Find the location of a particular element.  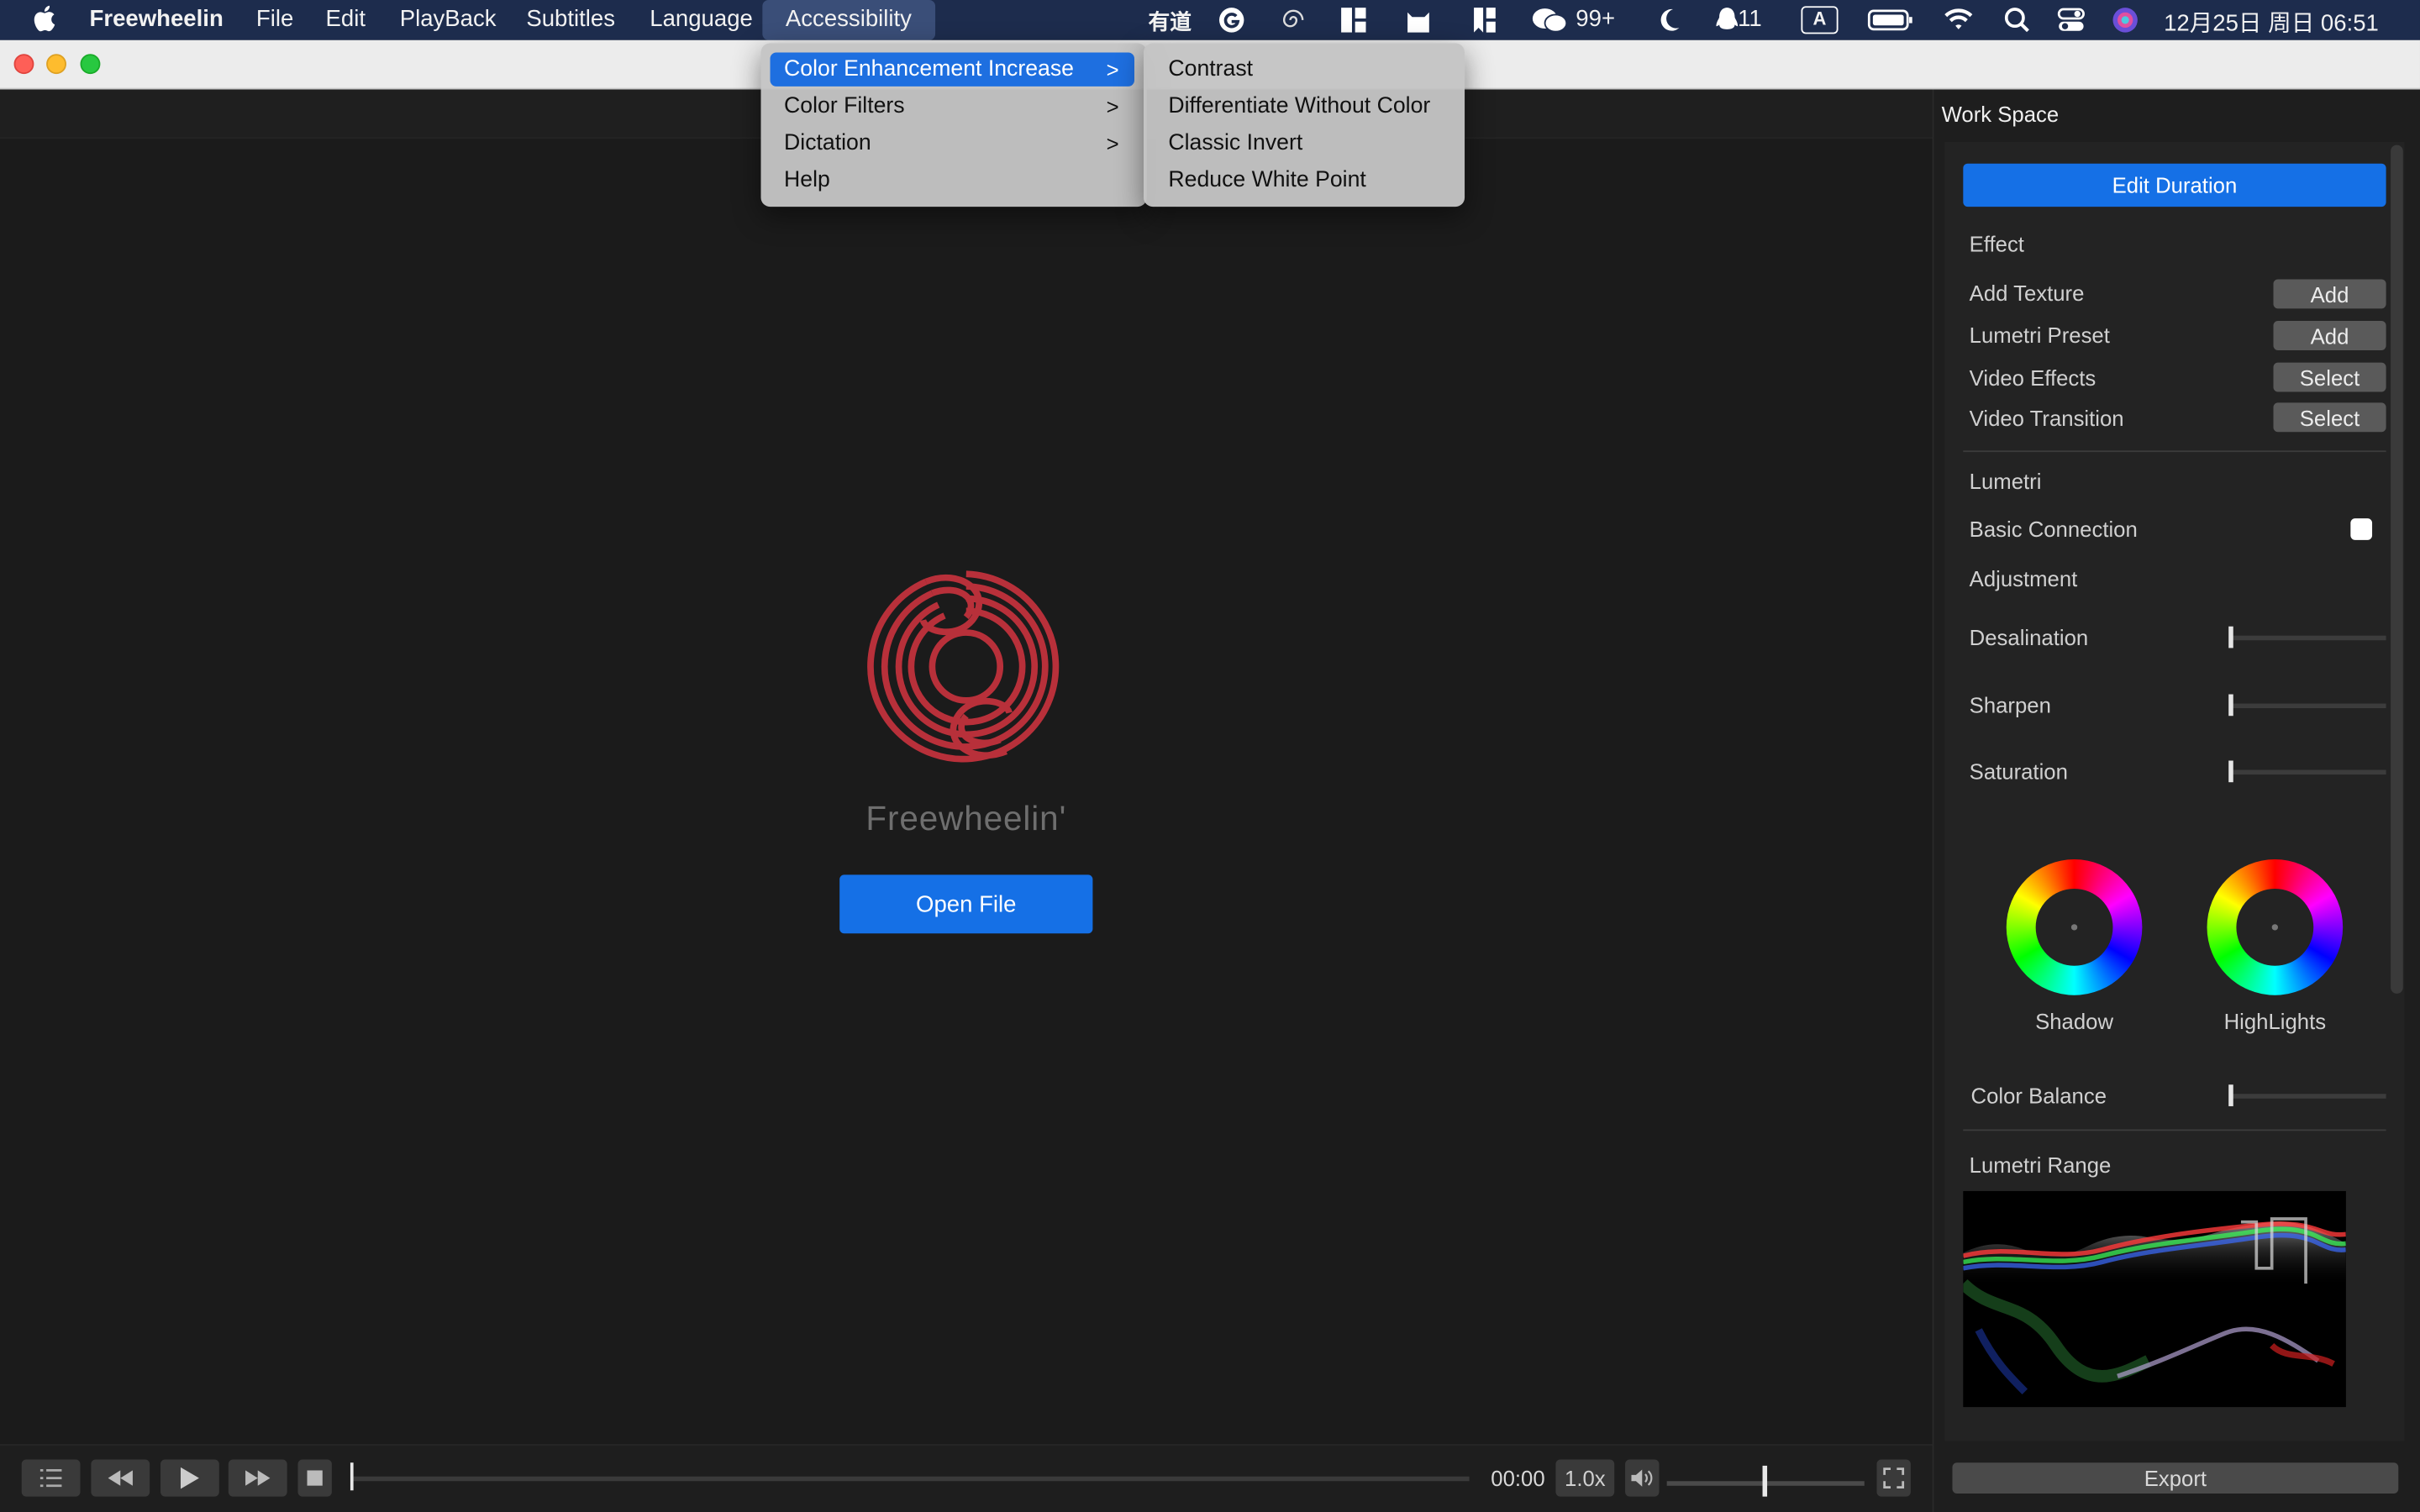

panel-scrollbar is located at coordinates (2397, 569).